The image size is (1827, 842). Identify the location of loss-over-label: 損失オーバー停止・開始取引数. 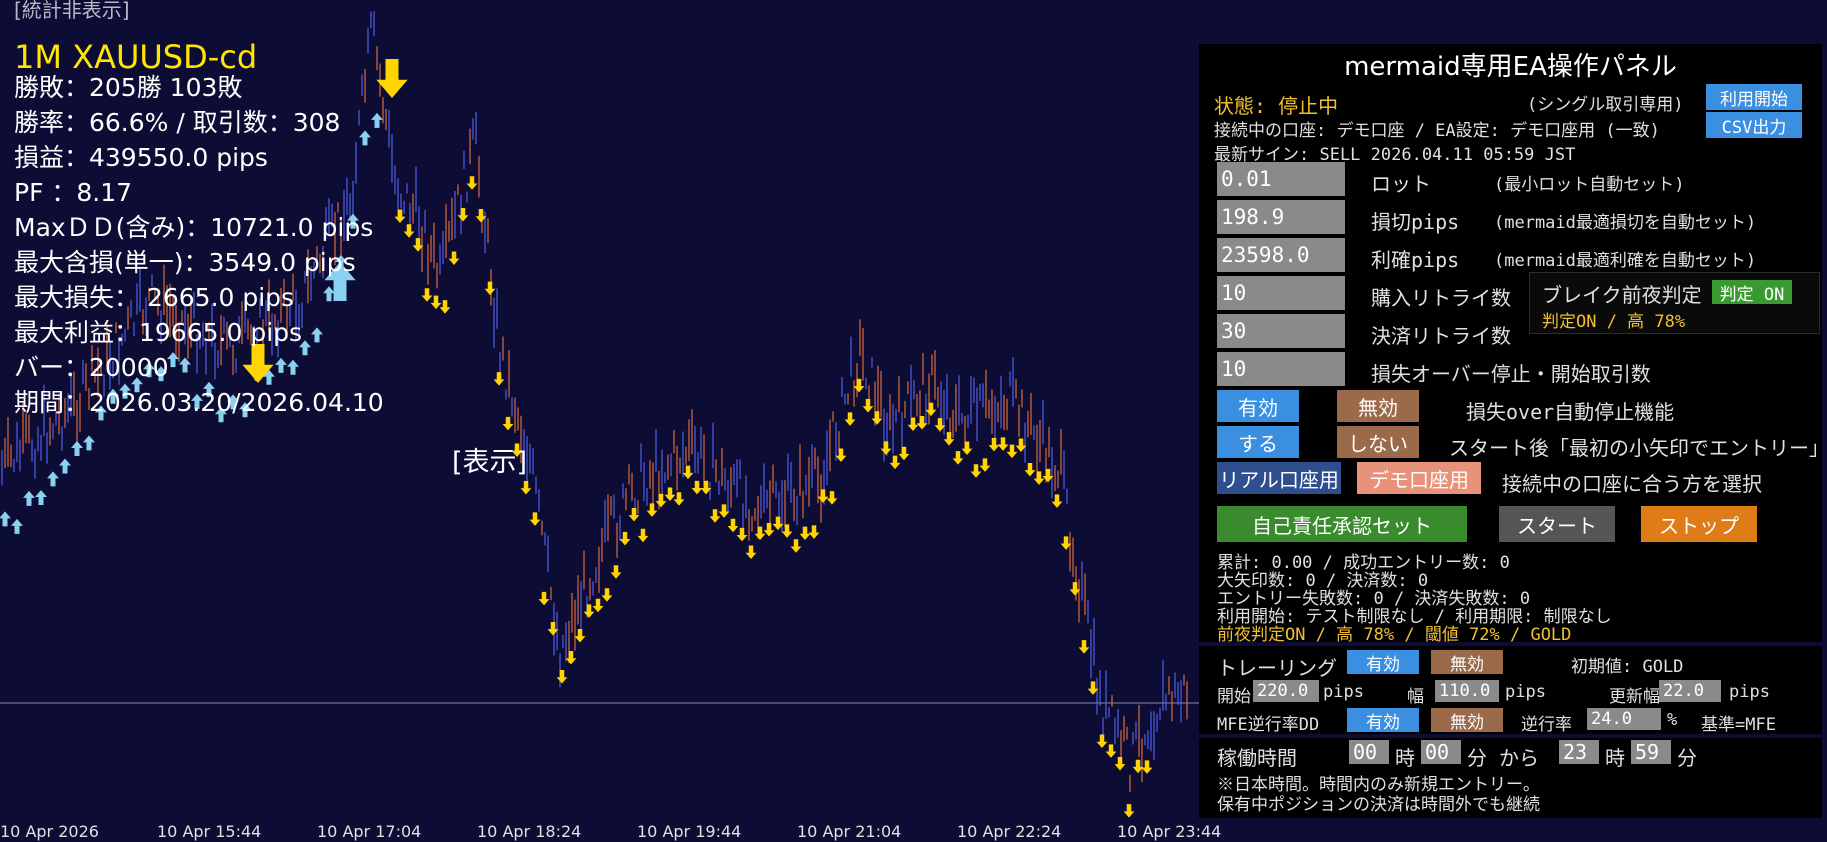
(1511, 374).